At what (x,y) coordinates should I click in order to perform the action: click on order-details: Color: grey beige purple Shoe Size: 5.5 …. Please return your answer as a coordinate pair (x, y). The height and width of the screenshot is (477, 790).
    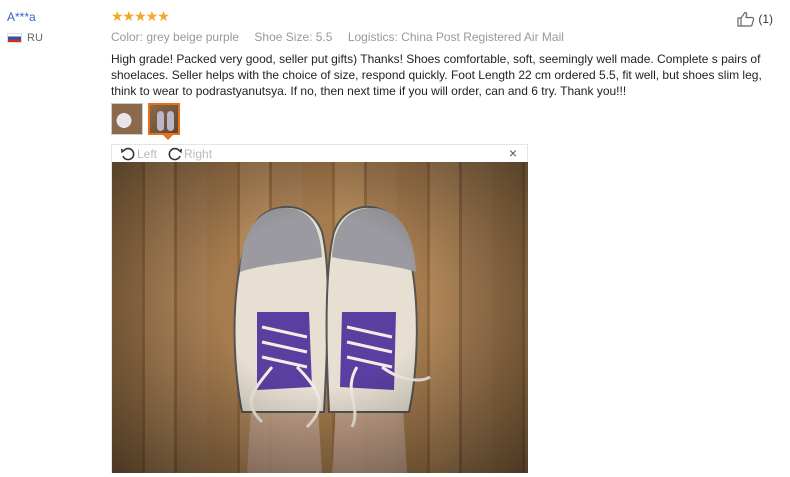
    Looking at the image, I should click on (431, 37).